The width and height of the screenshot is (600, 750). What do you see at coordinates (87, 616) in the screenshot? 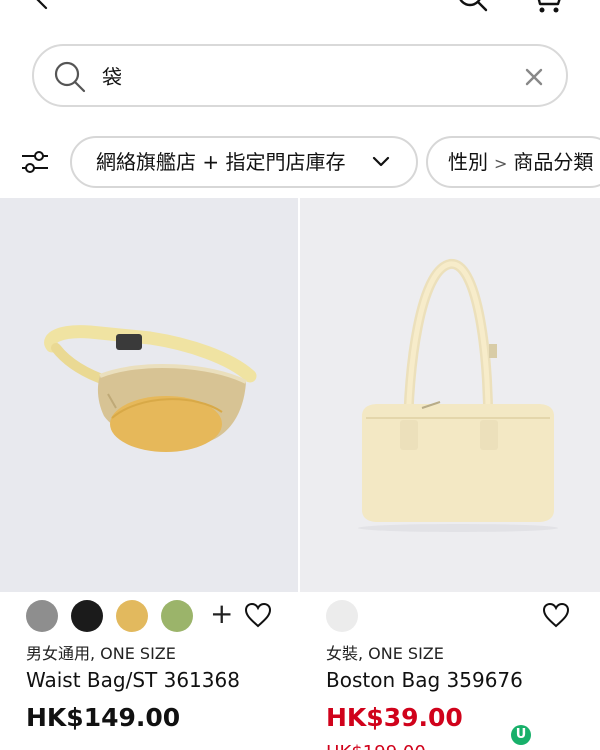
I see `color-swatch-black` at bounding box center [87, 616].